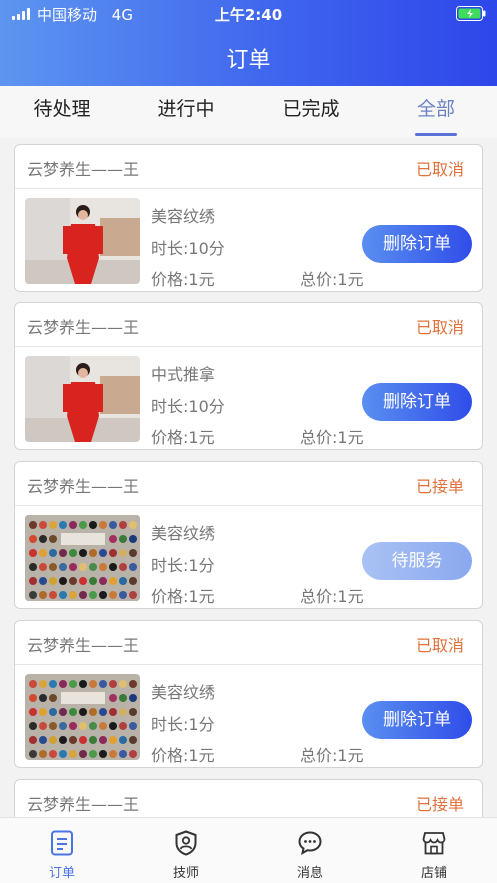 The image size is (497, 883). What do you see at coordinates (311, 112) in the screenshot?
I see `tab-completed: 已完成` at bounding box center [311, 112].